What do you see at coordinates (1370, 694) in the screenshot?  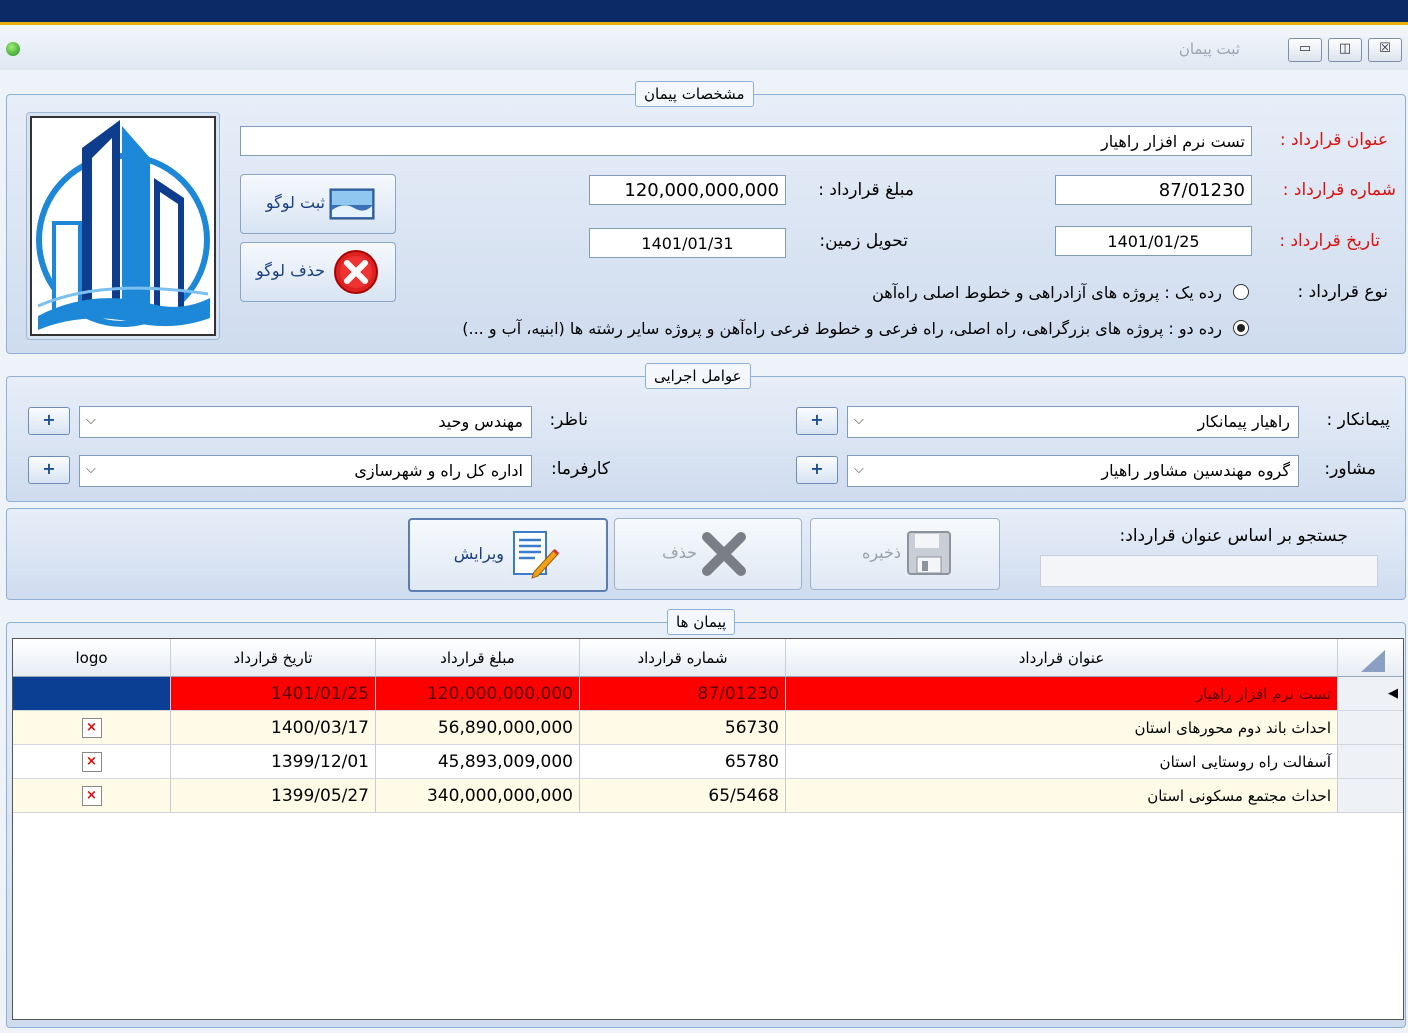 I see `row-indicator-icon: ◀` at bounding box center [1370, 694].